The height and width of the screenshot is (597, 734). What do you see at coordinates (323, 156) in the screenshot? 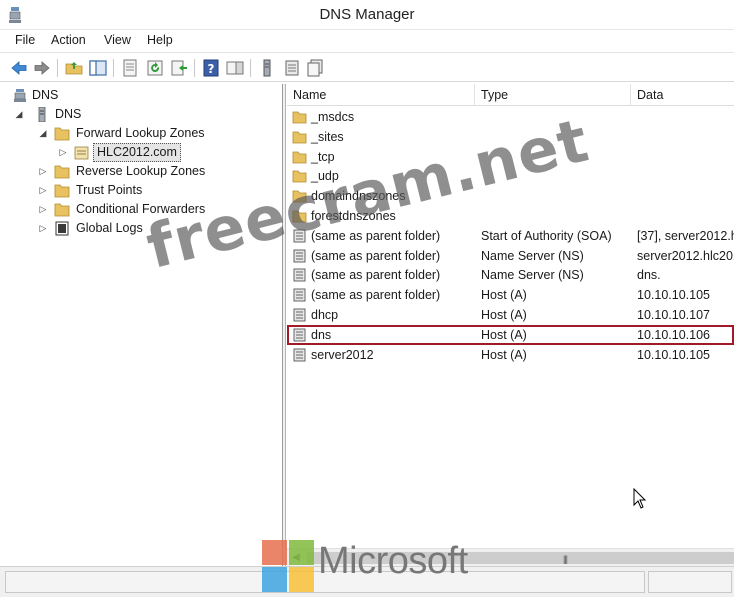
I see `record-name: _tcp` at bounding box center [323, 156].